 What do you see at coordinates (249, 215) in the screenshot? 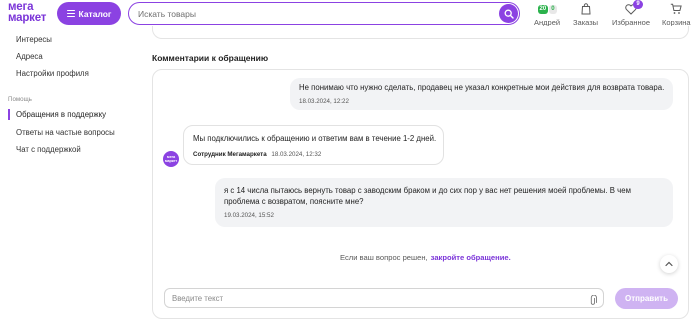
I see `message-time: 19.03.2024, 15:52` at bounding box center [249, 215].